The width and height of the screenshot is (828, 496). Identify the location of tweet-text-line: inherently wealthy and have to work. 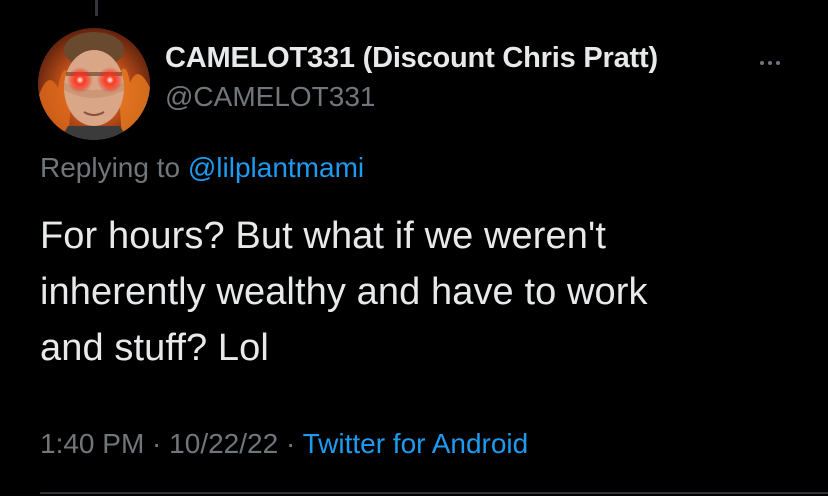
(344, 292).